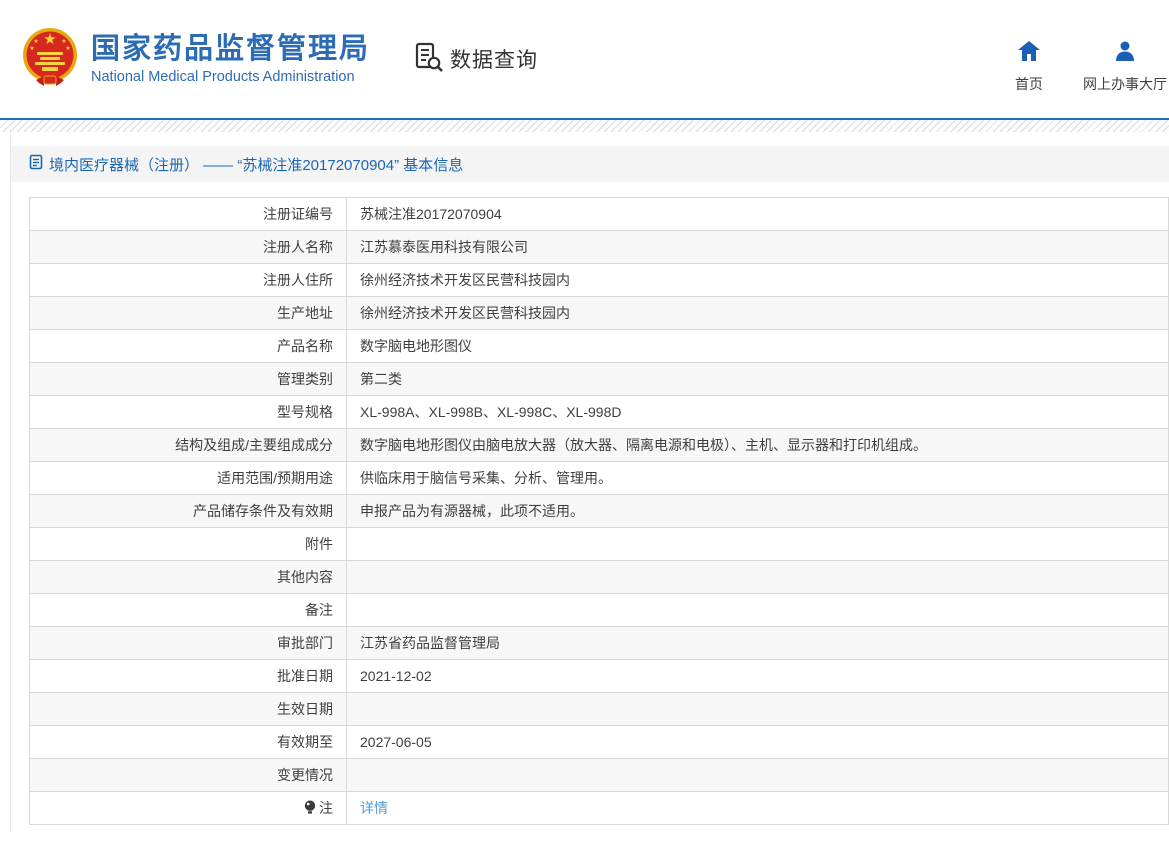  What do you see at coordinates (757, 247) in the screenshot?
I see `row-value: 江苏慕泰医用科技有限公司` at bounding box center [757, 247].